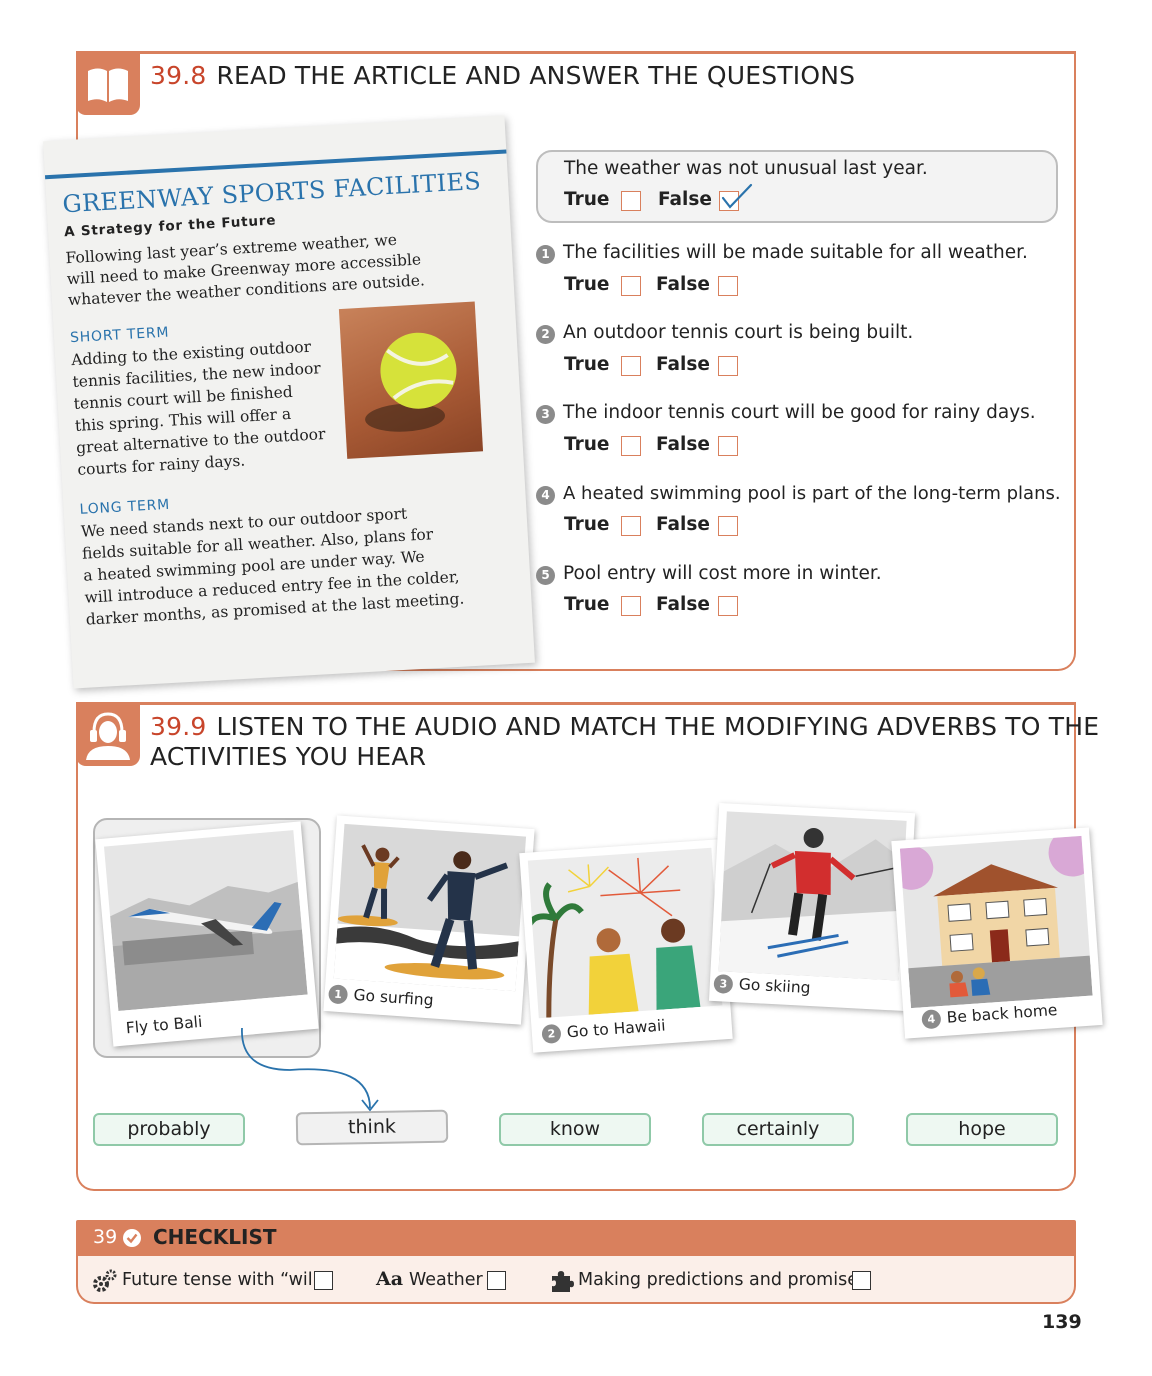 The height and width of the screenshot is (1376, 1152). Describe the element at coordinates (738, 332) in the screenshot. I see `question-text: An outdoor tennis court is being built.` at that location.